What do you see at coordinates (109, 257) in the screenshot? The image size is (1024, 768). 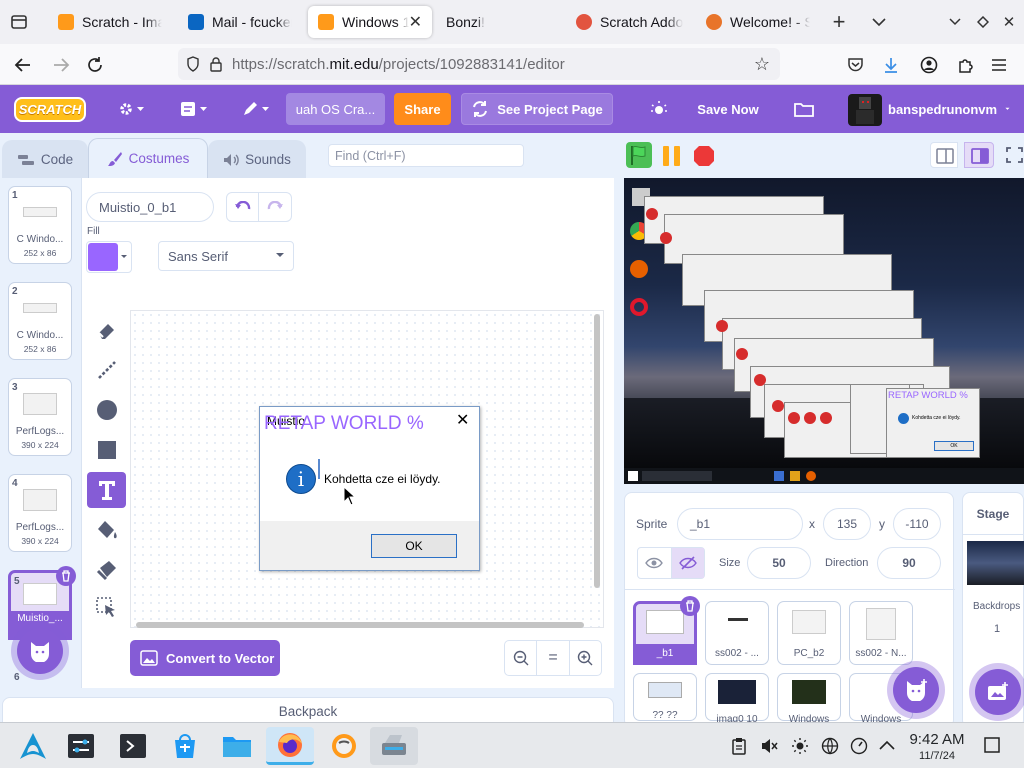 I see `fill-color-picker` at bounding box center [109, 257].